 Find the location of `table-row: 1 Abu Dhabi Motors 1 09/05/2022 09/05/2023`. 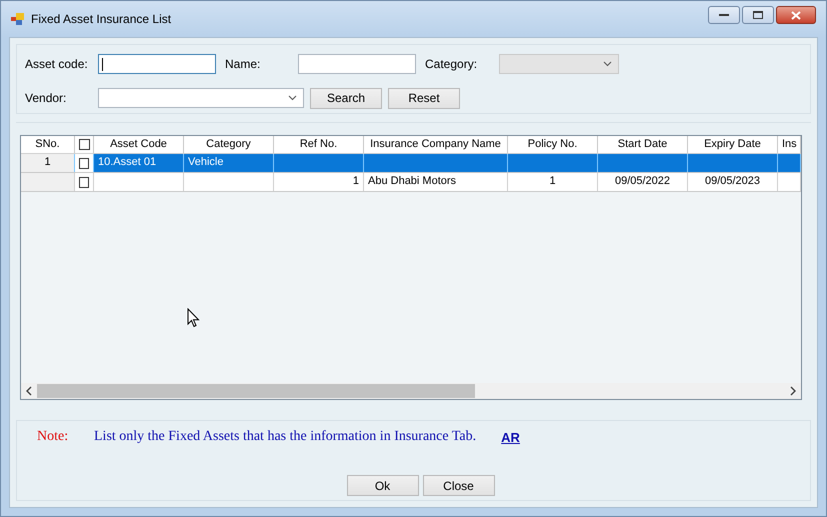

table-row: 1 Abu Dhabi Motors 1 09/05/2022 09/05/2023 is located at coordinates (411, 182).